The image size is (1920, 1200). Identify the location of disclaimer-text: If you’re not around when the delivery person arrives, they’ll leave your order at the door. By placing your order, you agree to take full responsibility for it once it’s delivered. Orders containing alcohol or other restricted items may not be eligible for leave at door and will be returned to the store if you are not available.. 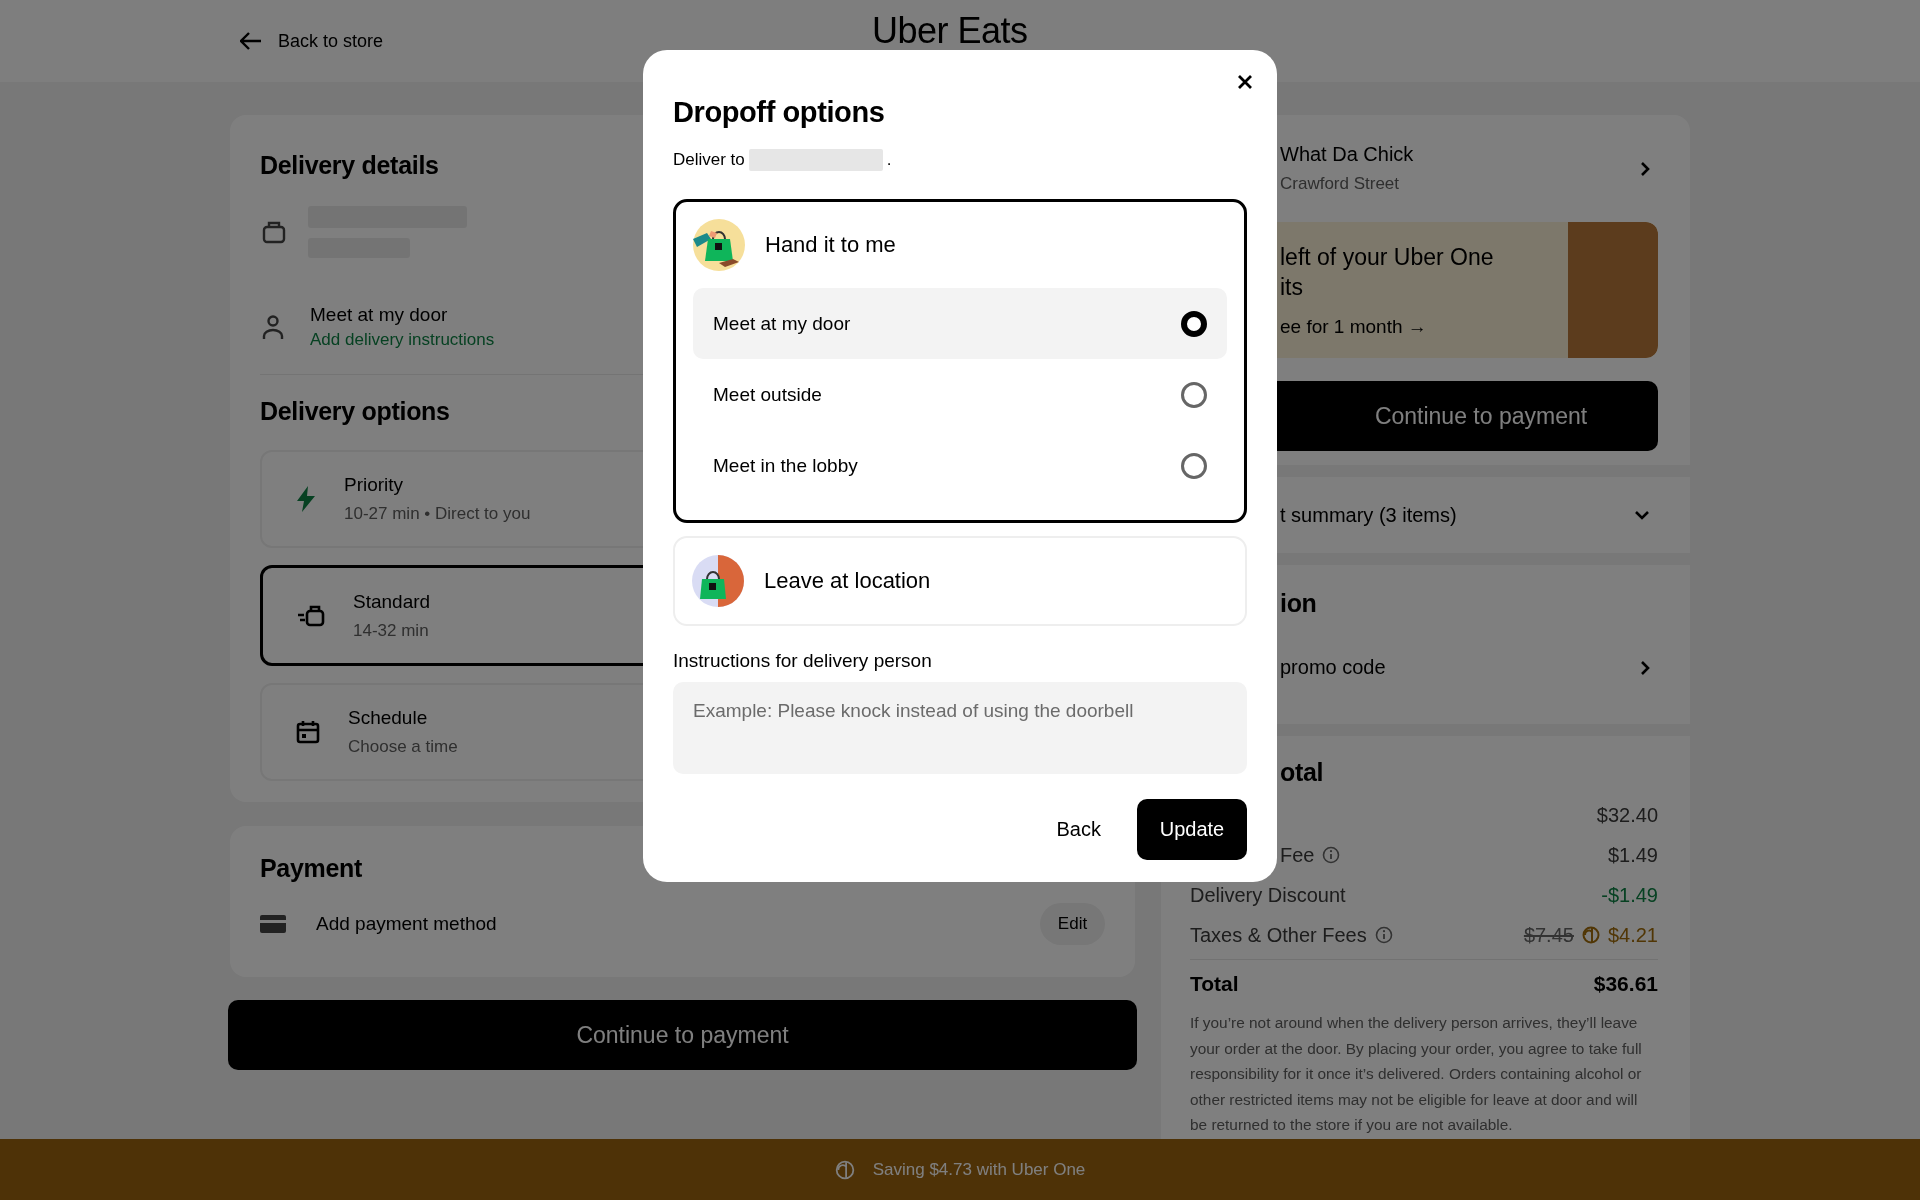
(1416, 1074).